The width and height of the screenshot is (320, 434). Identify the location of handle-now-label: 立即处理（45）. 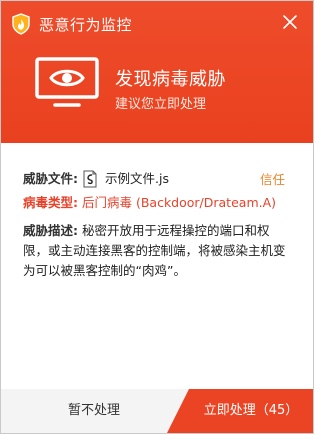
(251, 410).